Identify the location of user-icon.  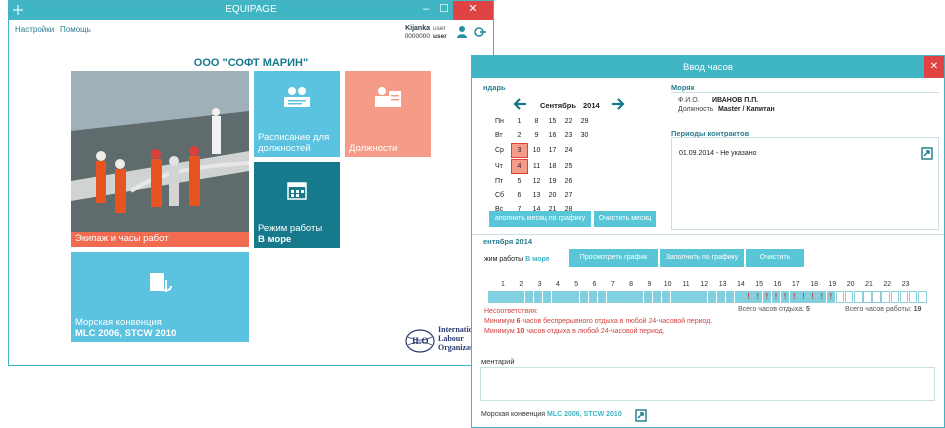
(462, 32).